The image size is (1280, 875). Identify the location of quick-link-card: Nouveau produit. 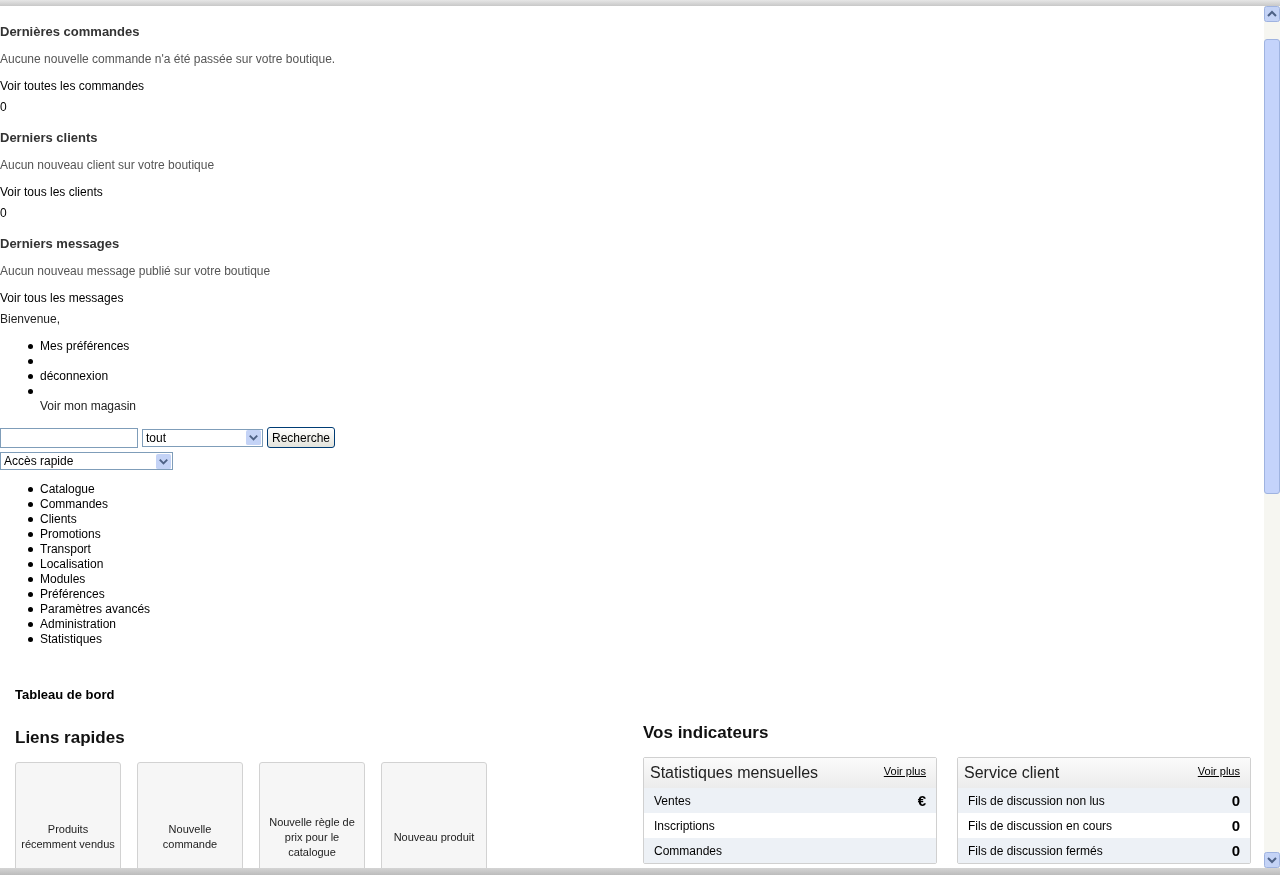
(434, 815).